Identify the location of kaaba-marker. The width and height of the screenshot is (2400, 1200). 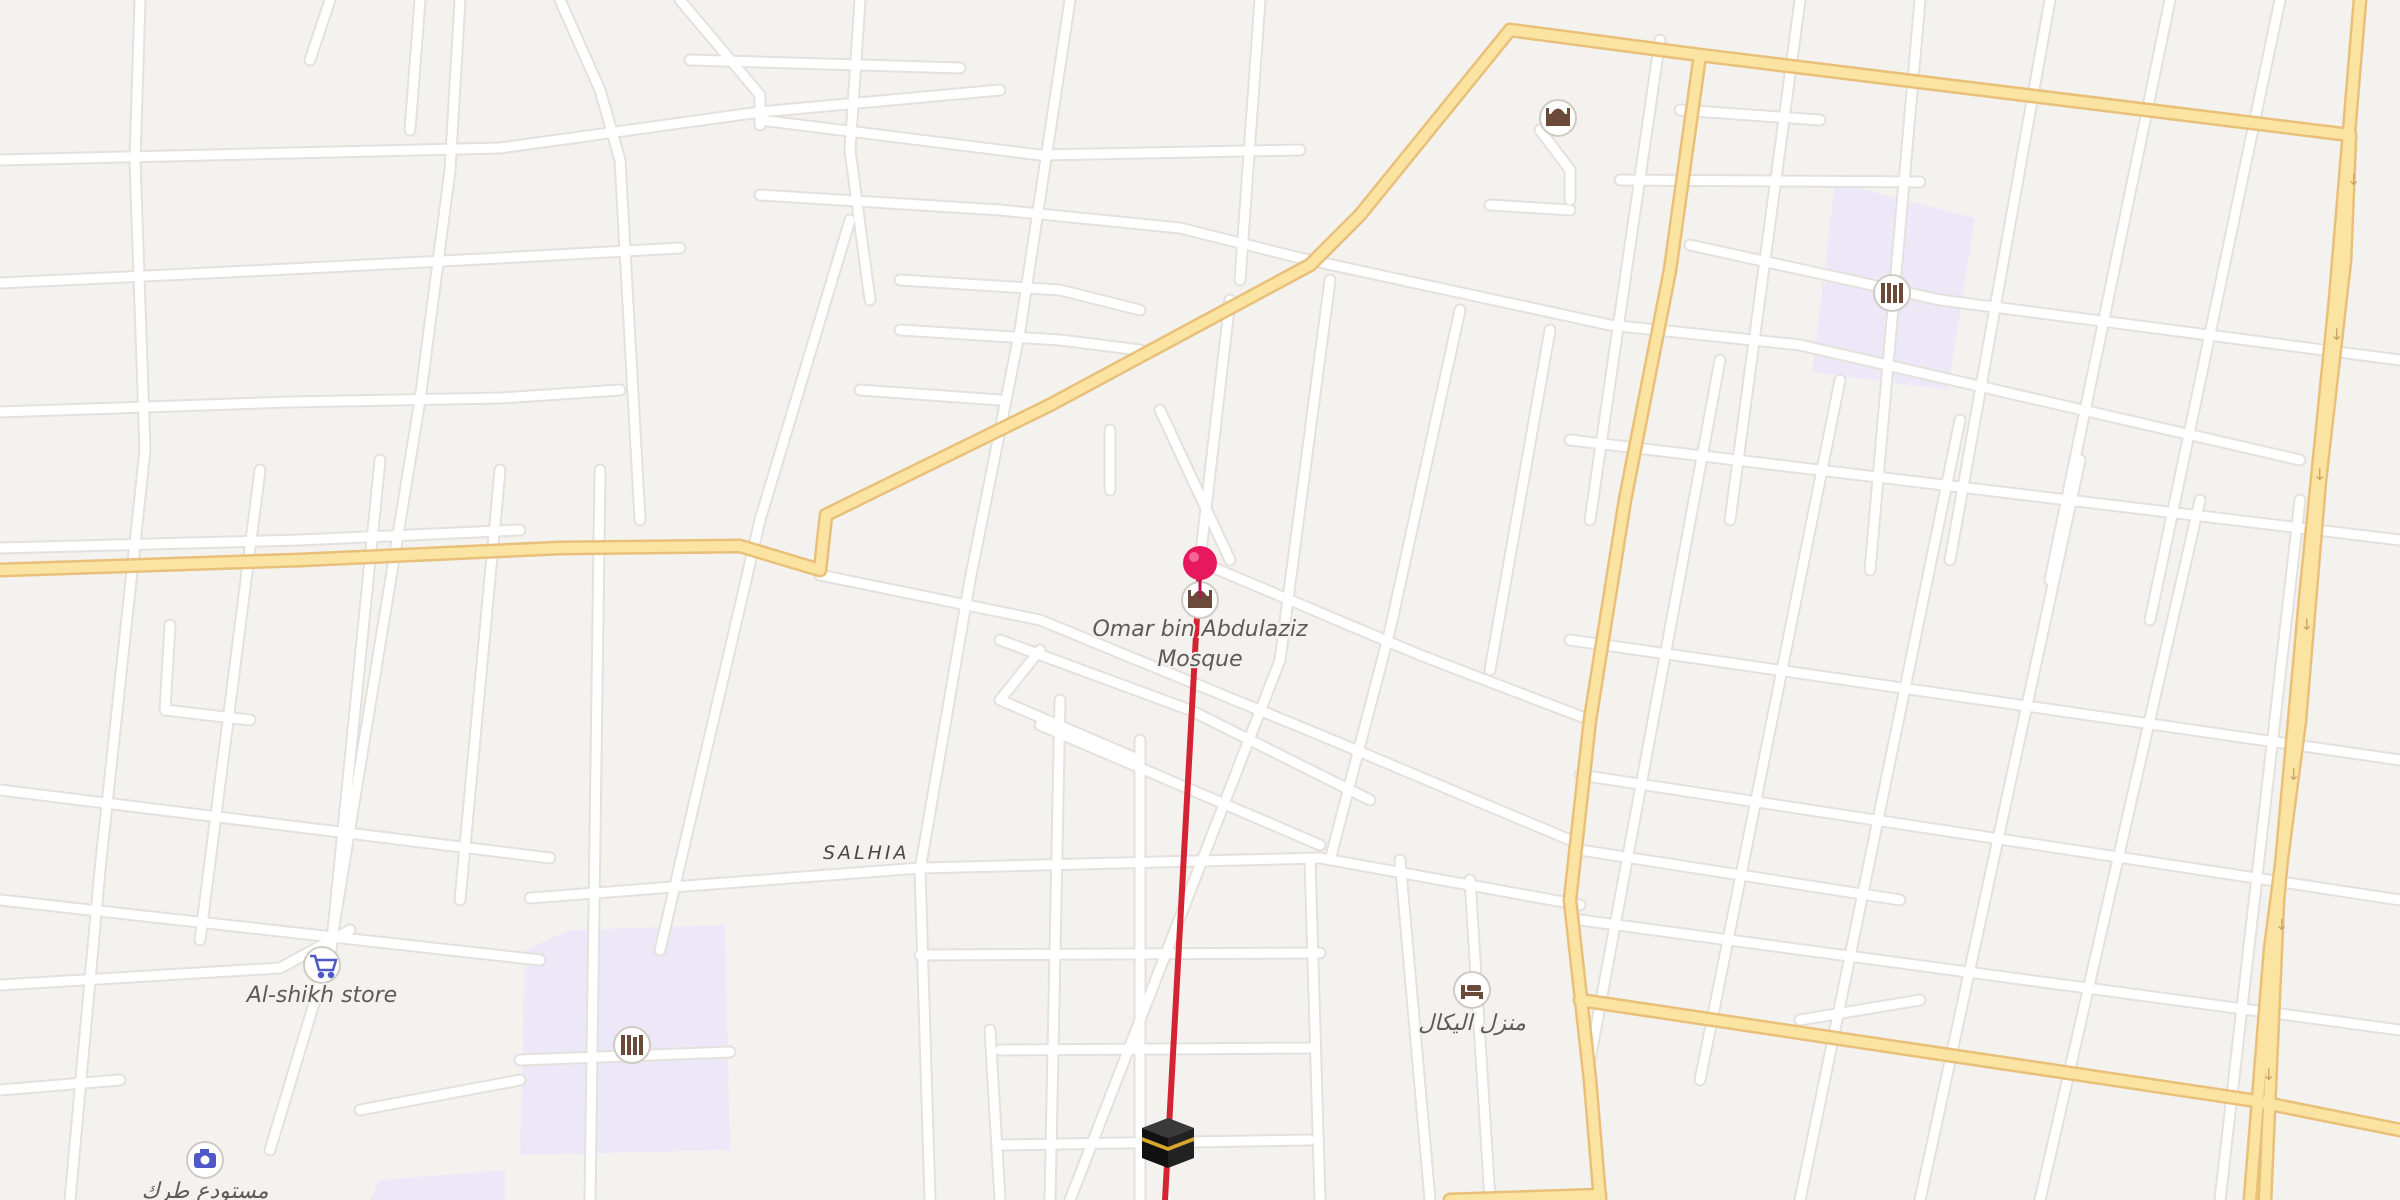
(1168, 1143).